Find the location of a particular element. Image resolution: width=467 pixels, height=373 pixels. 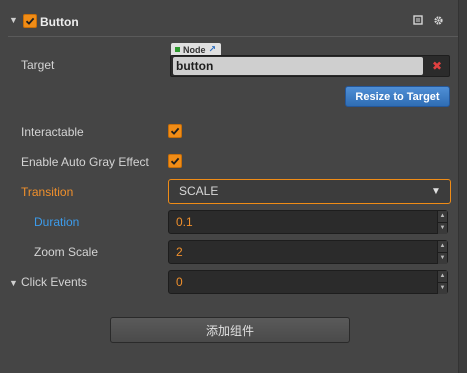

target-value: button is located at coordinates (298, 66).